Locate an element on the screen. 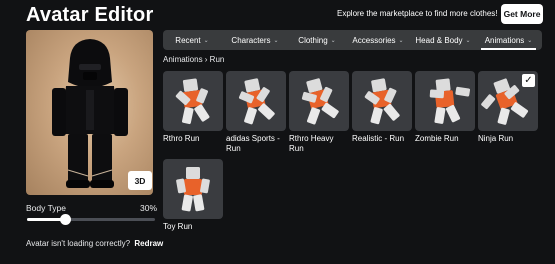 This screenshot has height=264, width=555. 3d-toggle-button: 3D is located at coordinates (140, 180).